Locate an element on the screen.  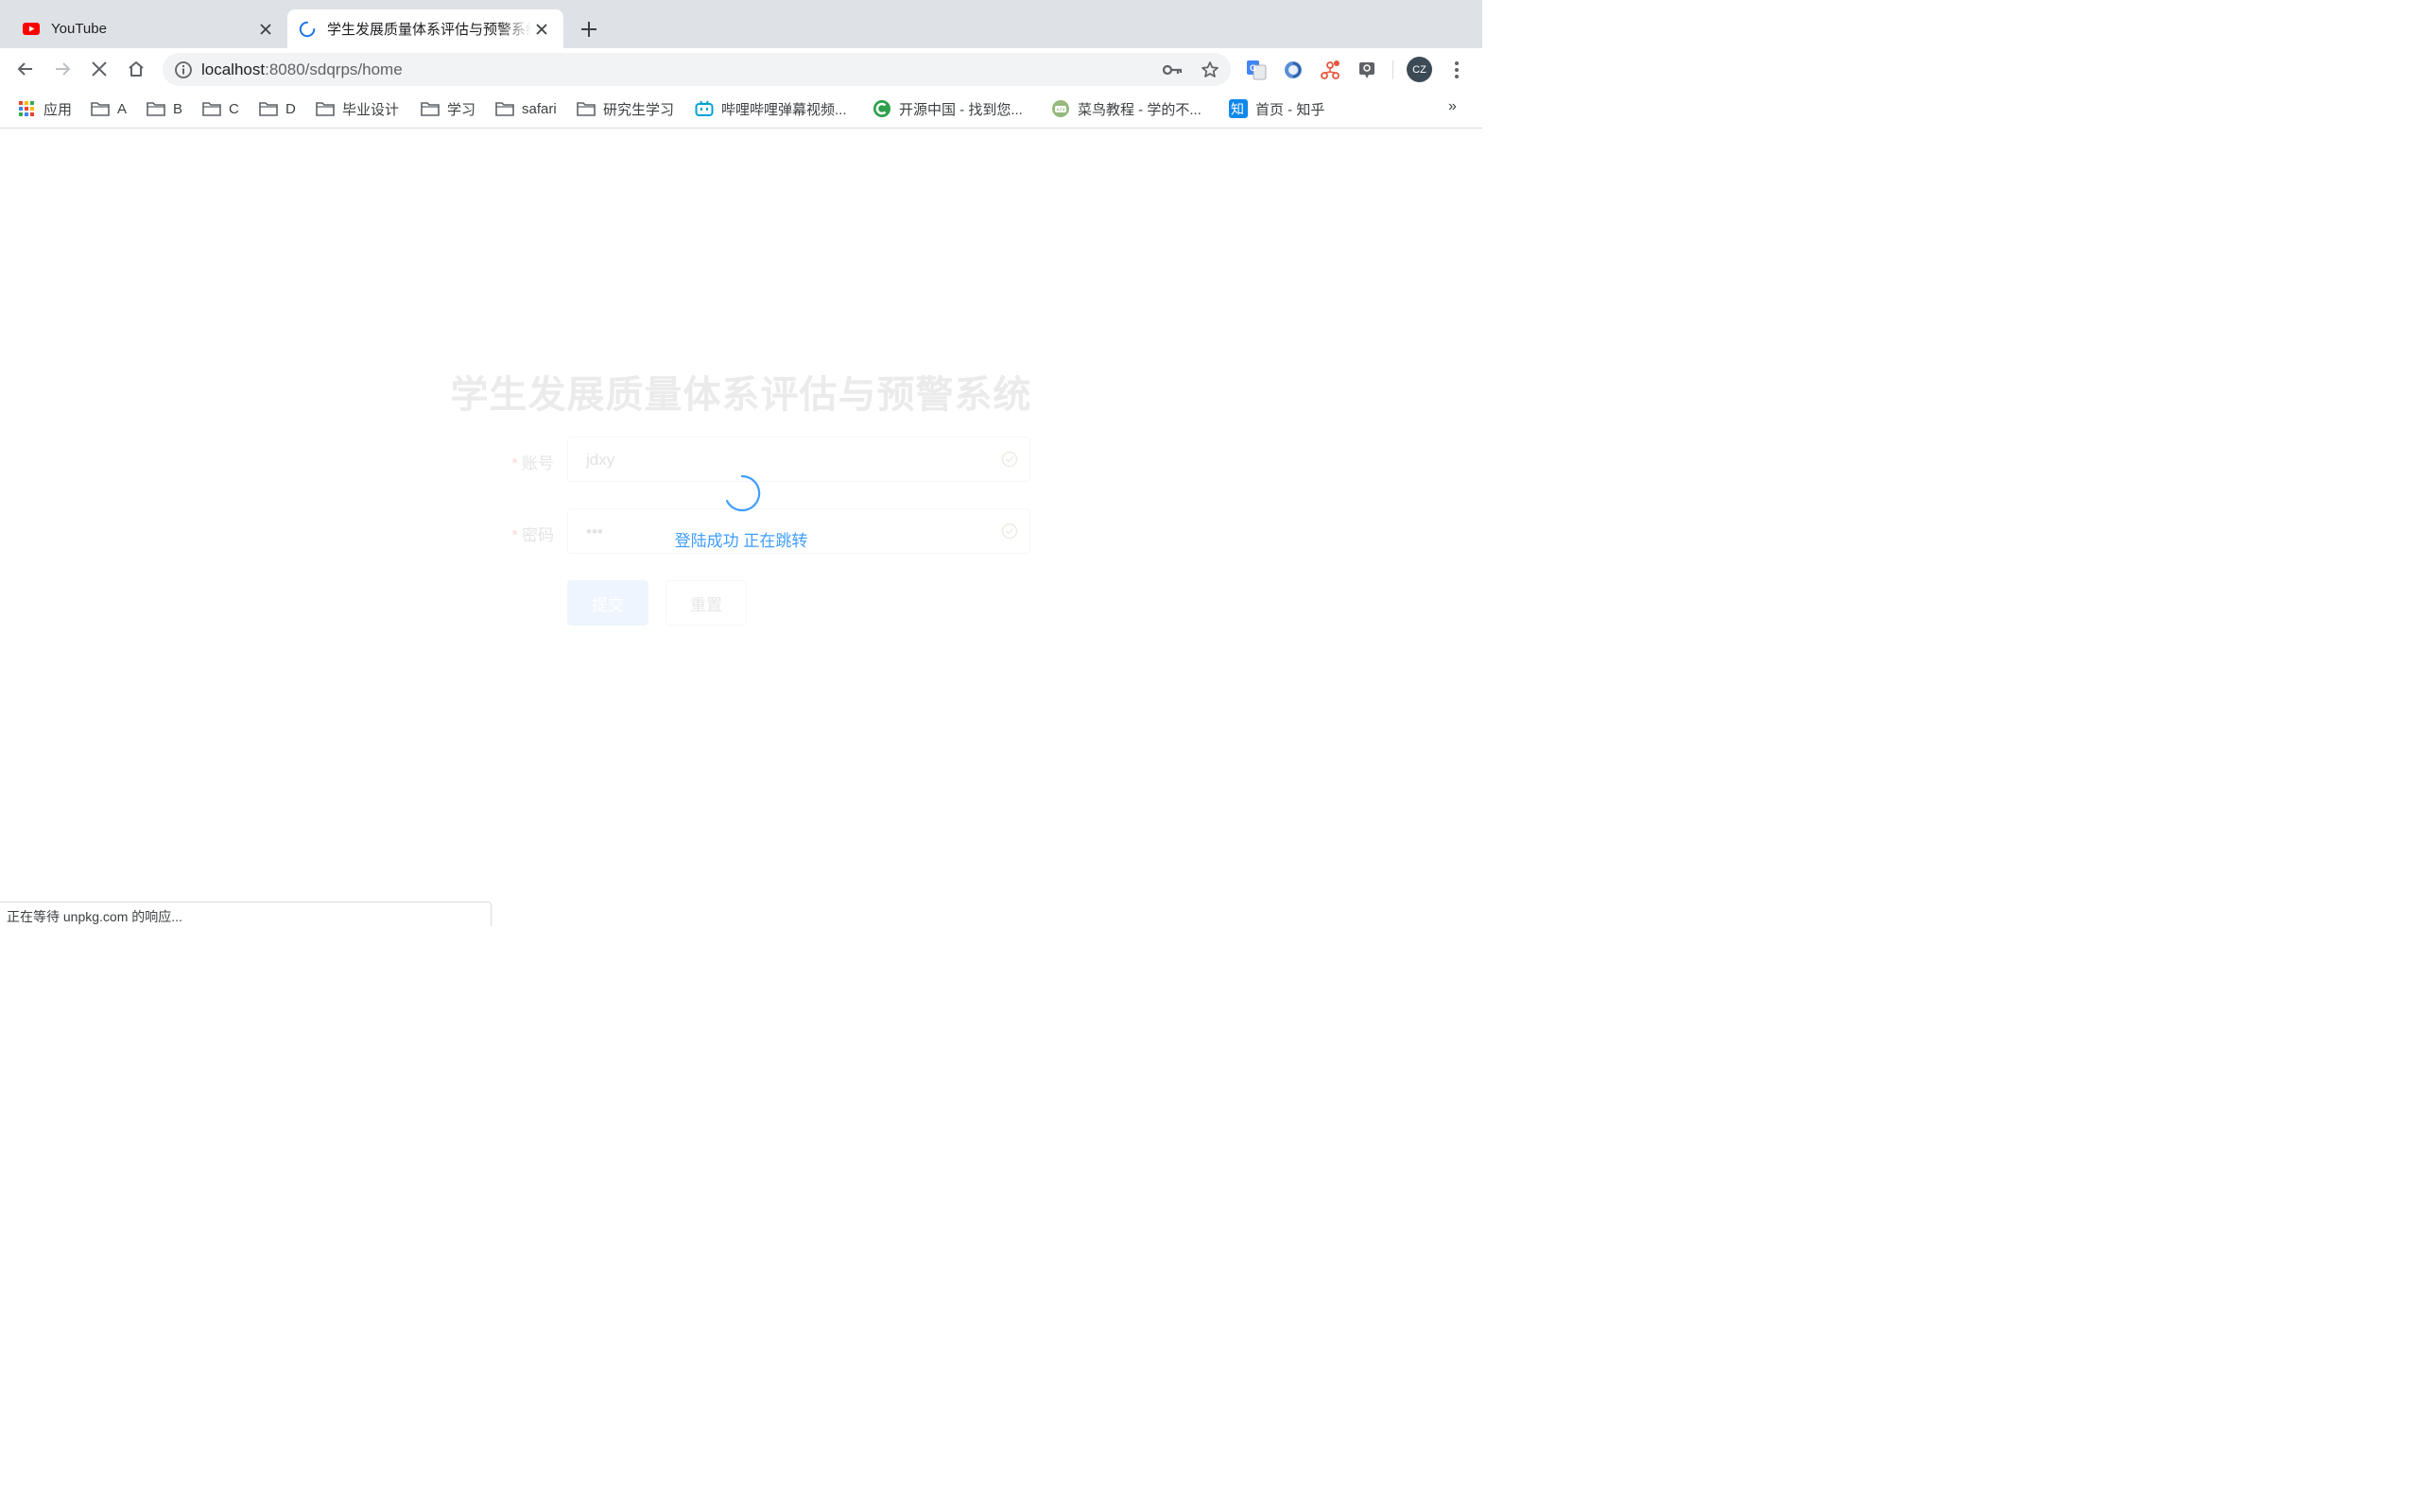
bookmark-label: 研究生学习 is located at coordinates (639, 109).